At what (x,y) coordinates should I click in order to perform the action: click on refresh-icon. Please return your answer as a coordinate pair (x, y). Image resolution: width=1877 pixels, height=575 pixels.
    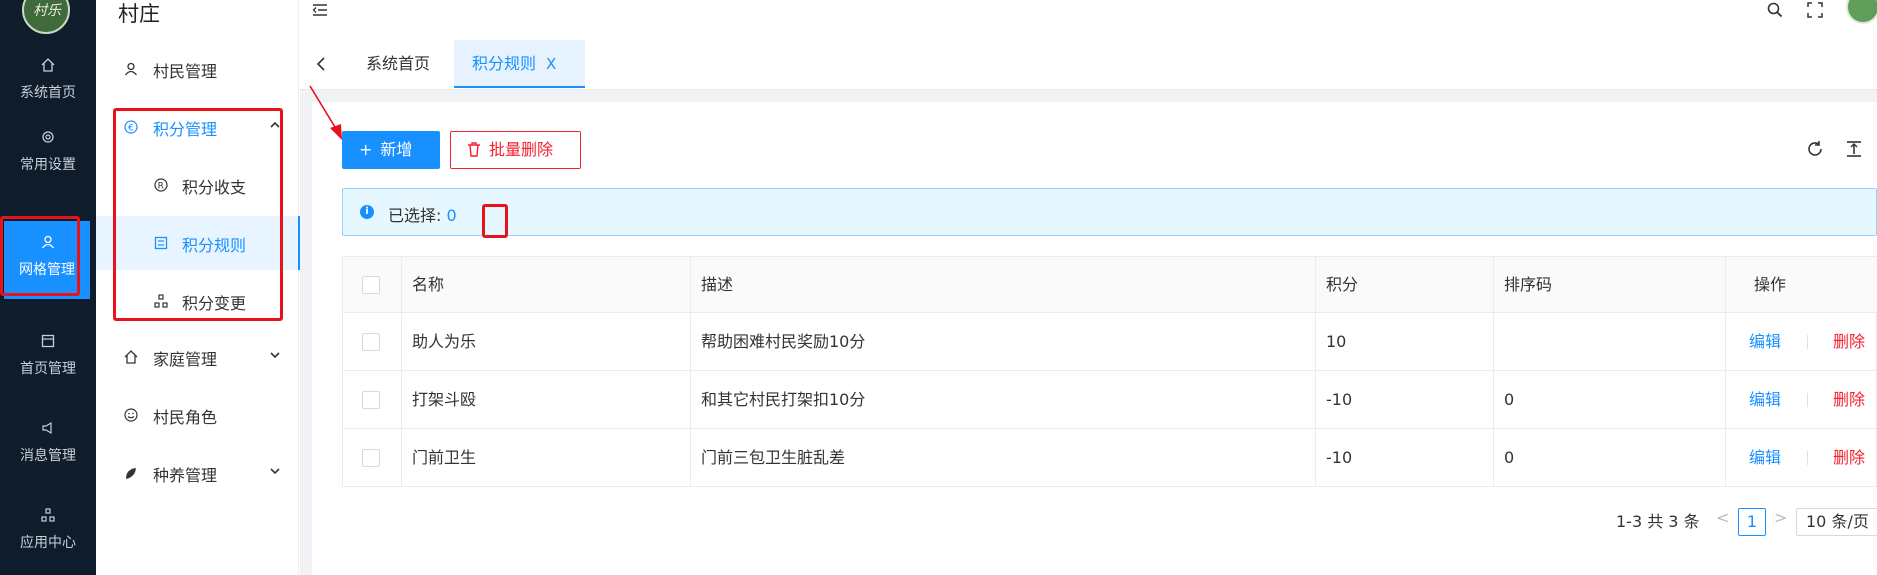
    Looking at the image, I should click on (1815, 149).